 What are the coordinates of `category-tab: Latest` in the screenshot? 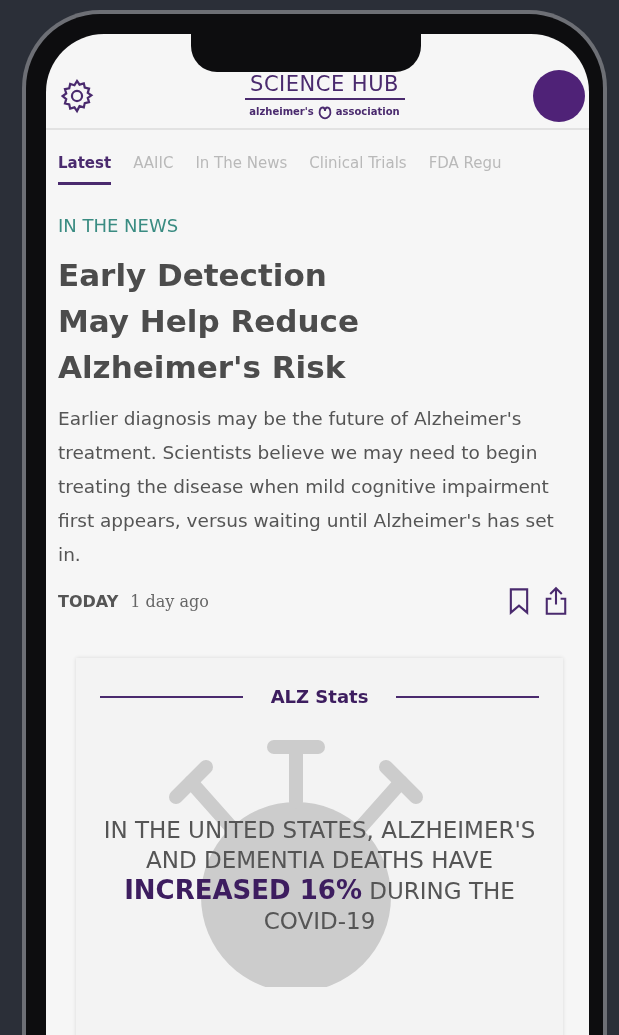 It's located at (85, 166).